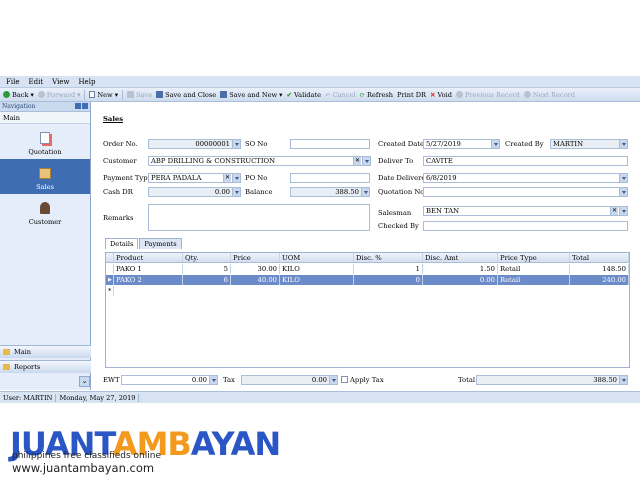  What do you see at coordinates (460, 257) in the screenshot?
I see `column-header-disc-amt: Disc. Amt` at bounding box center [460, 257].